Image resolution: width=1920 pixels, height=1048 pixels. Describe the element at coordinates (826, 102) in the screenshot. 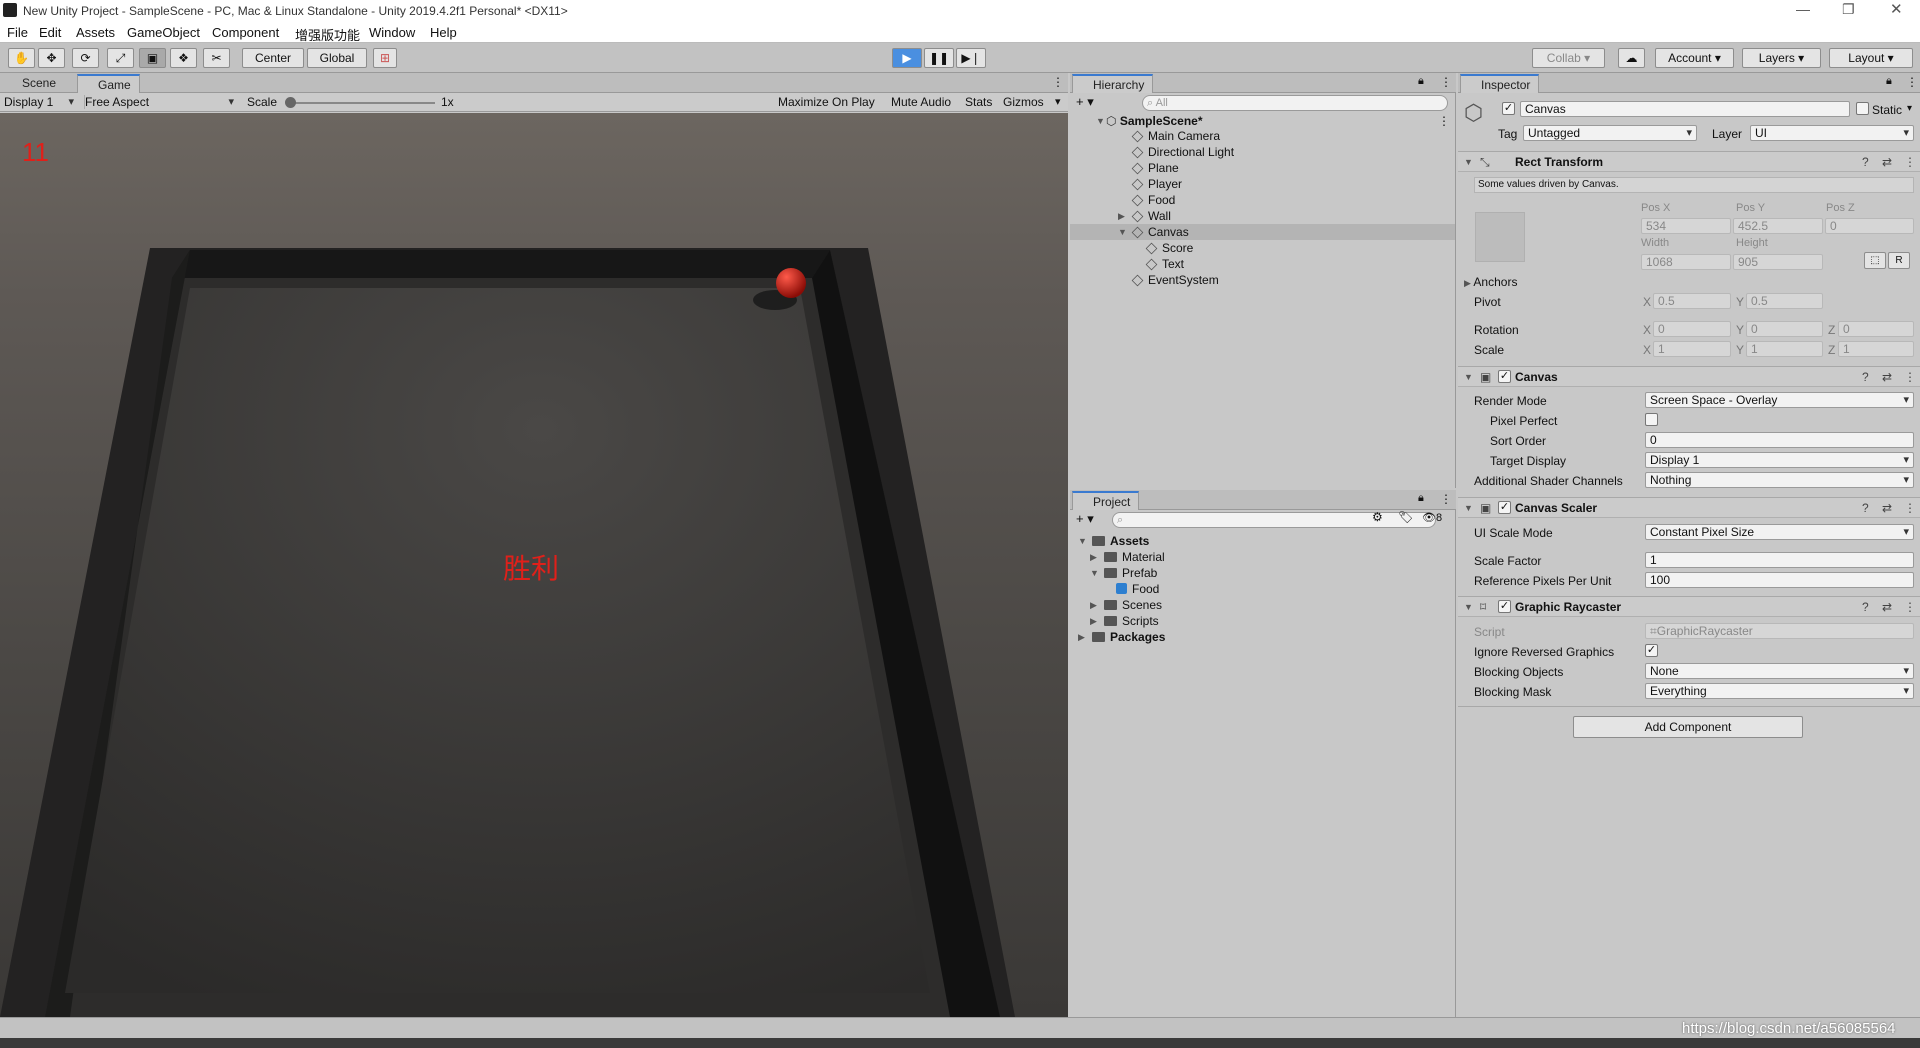

I see `maximize-on-play-toggle: Maximize On Play` at that location.